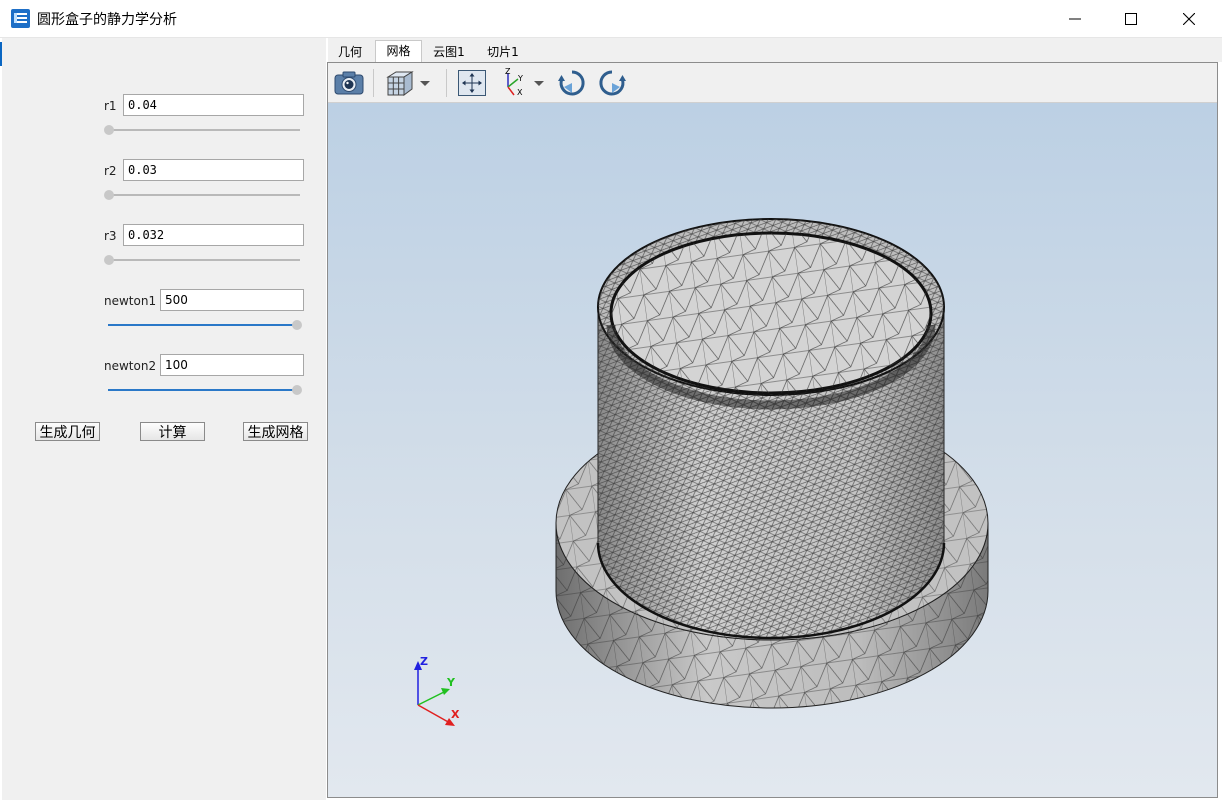 The image size is (1222, 800). What do you see at coordinates (275, 431) in the screenshot?
I see `generate-mesh-button: 生成网格` at bounding box center [275, 431].